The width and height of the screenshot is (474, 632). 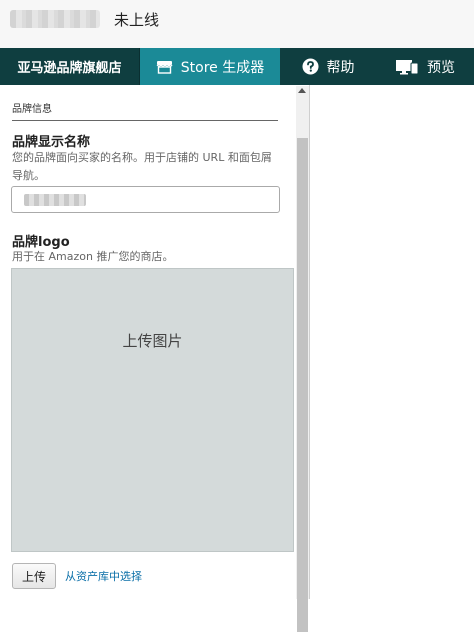 What do you see at coordinates (164, 67) in the screenshot?
I see `store-icon` at bounding box center [164, 67].